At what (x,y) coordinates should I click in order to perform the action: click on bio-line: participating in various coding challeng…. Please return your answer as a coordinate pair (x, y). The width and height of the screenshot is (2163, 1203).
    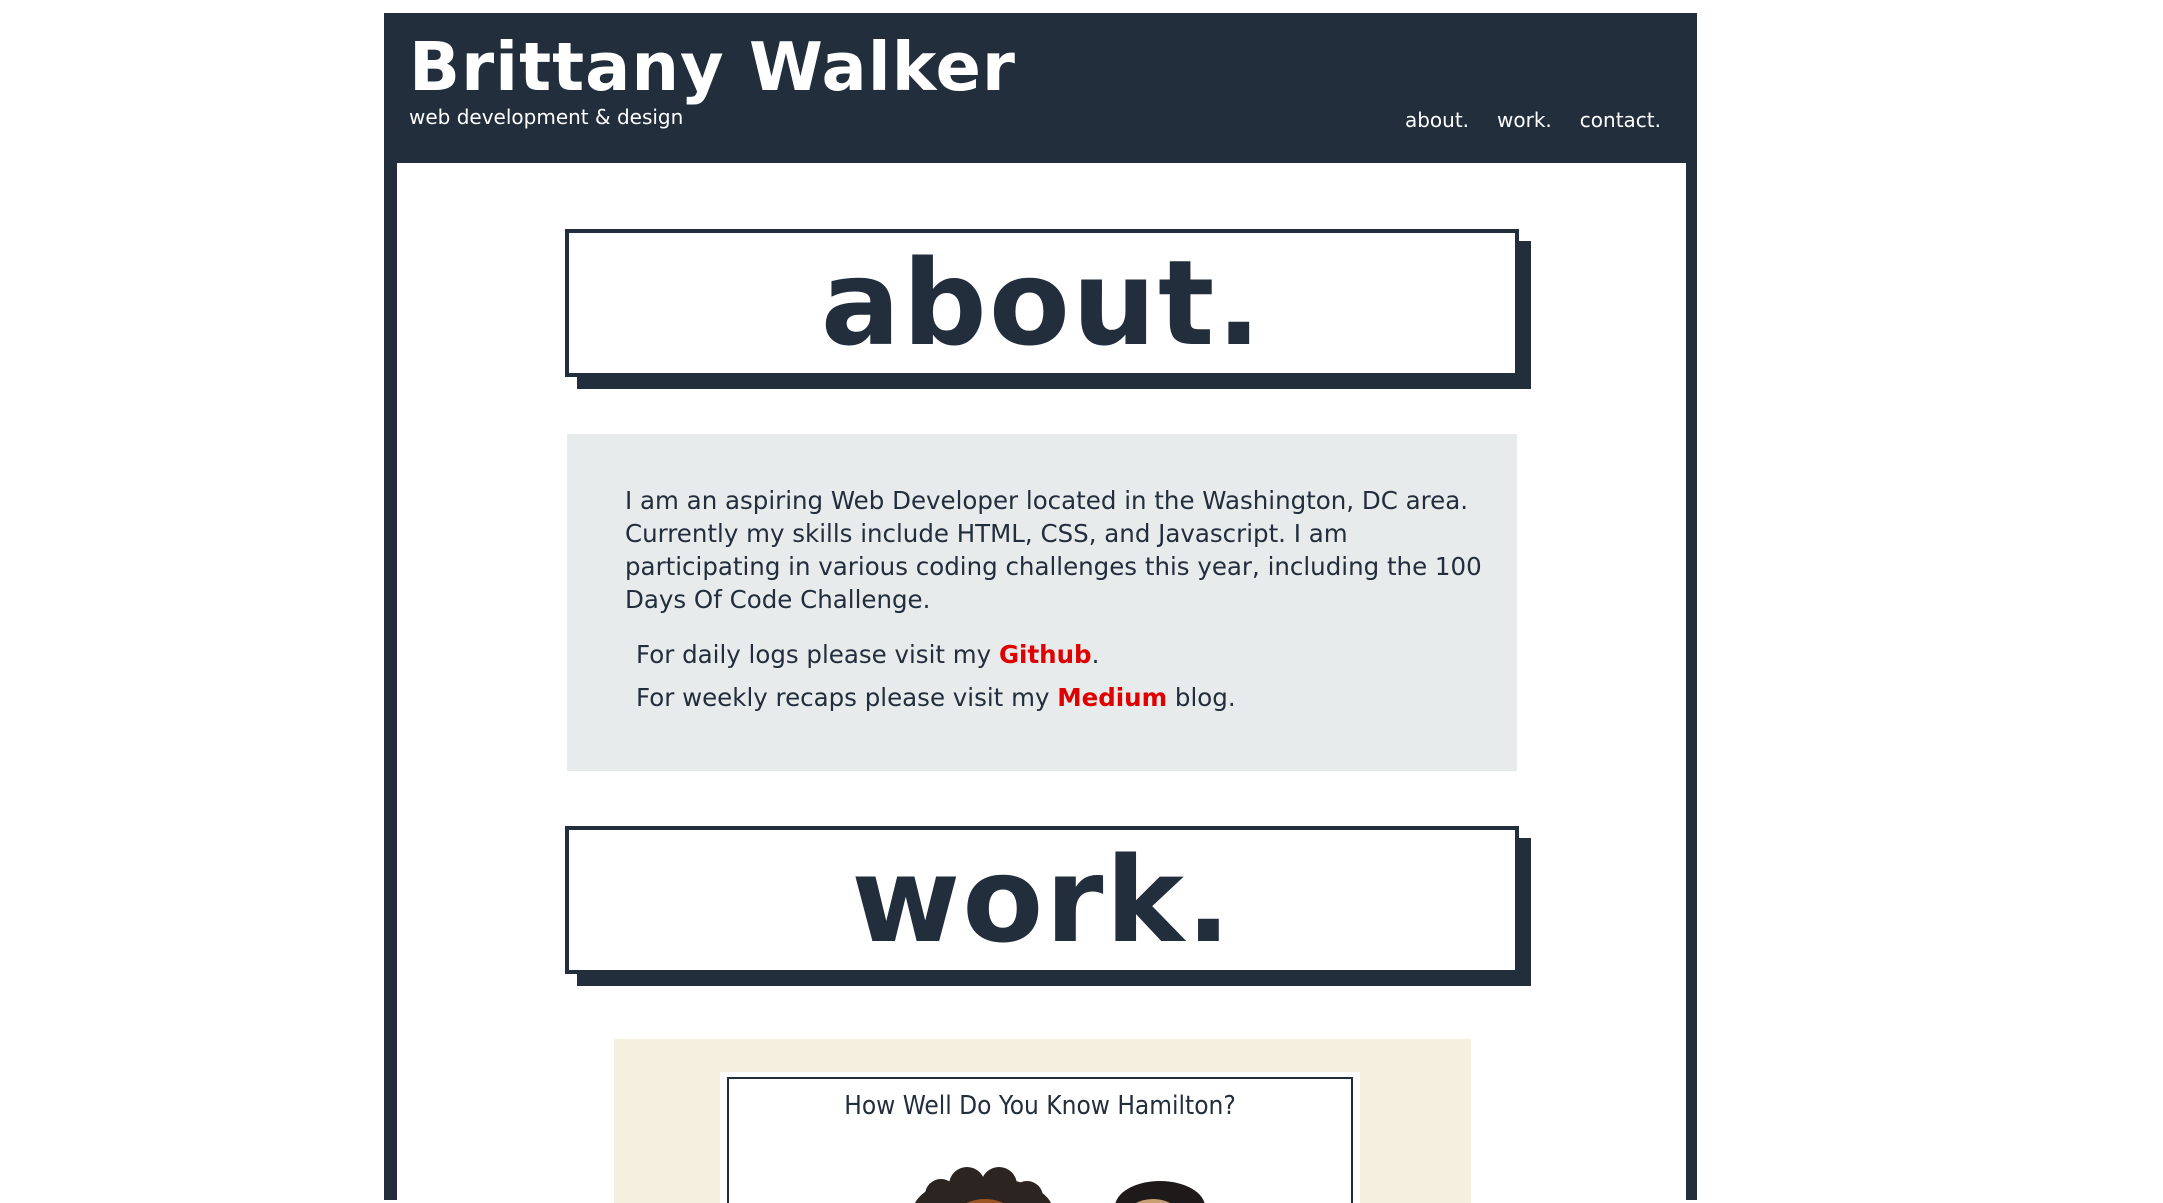
    Looking at the image, I should click on (1053, 566).